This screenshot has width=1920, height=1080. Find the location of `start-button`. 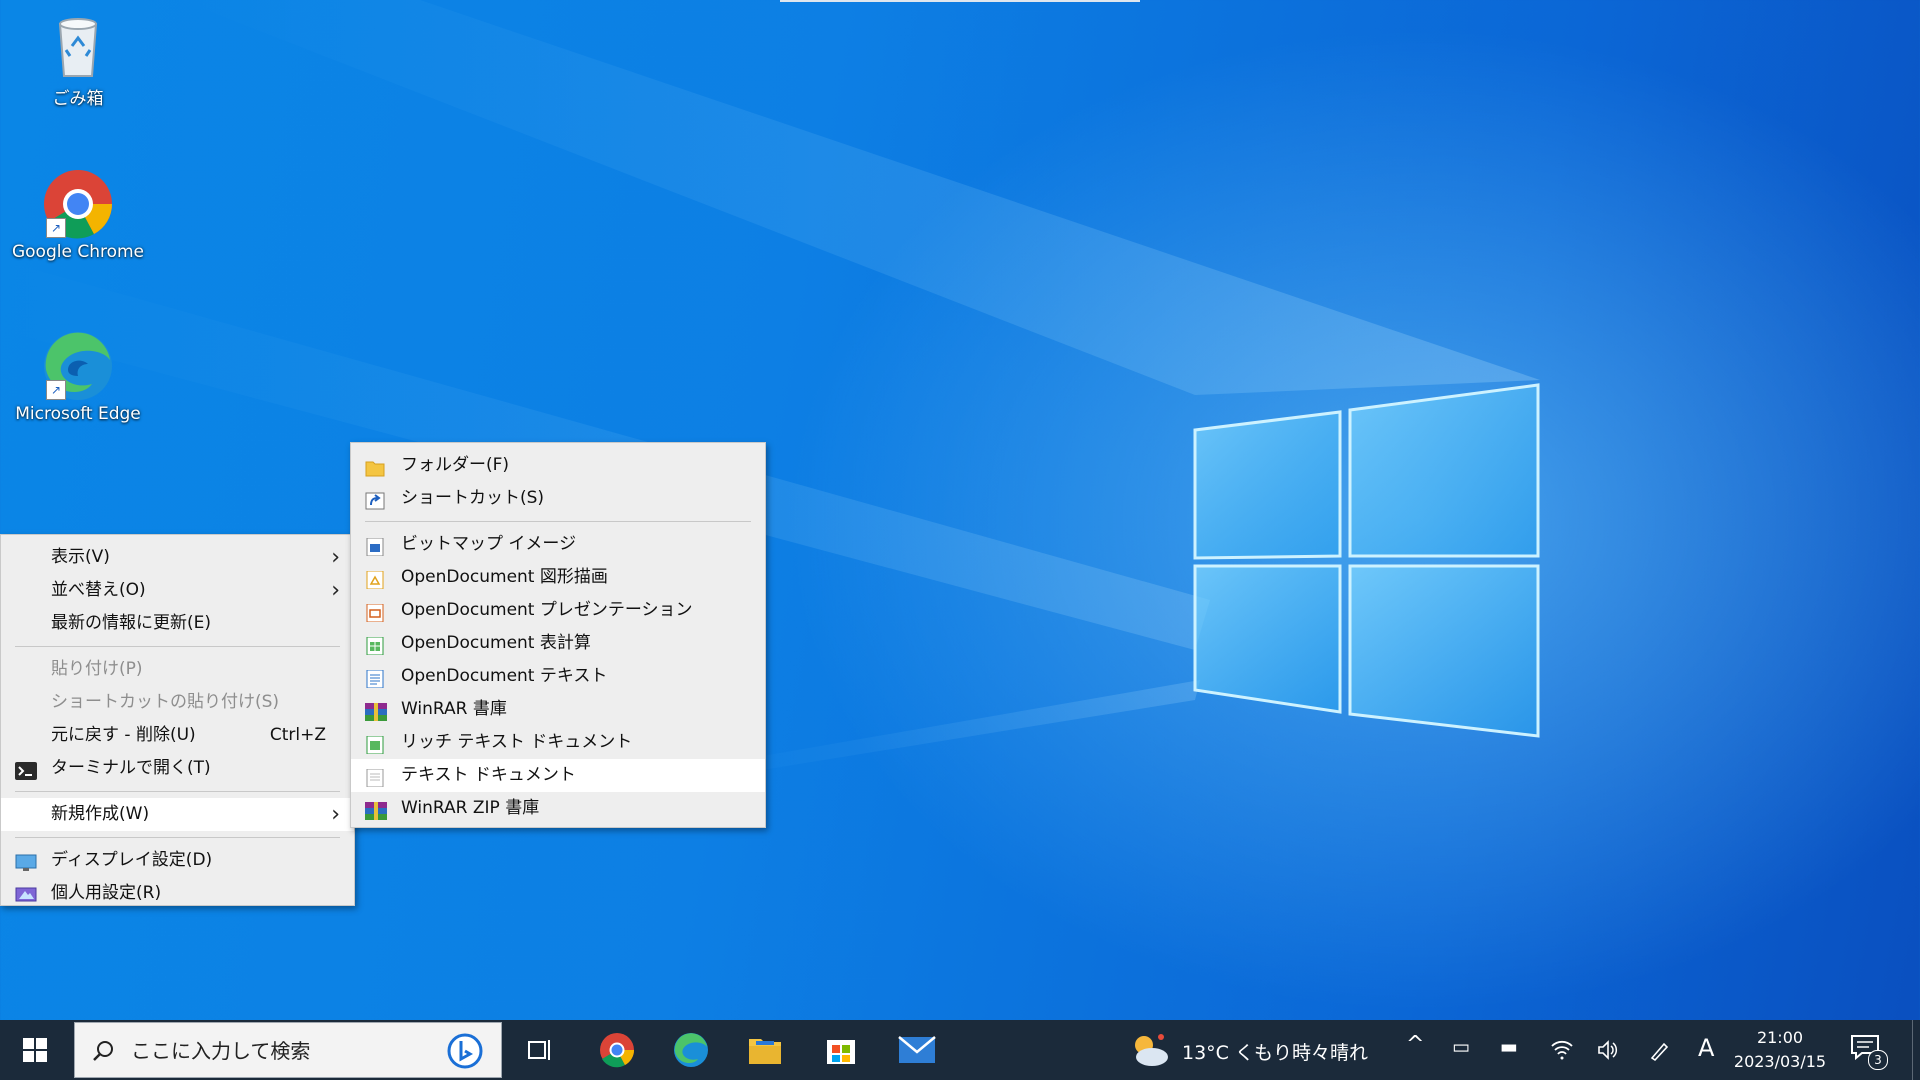

start-button is located at coordinates (35, 1050).